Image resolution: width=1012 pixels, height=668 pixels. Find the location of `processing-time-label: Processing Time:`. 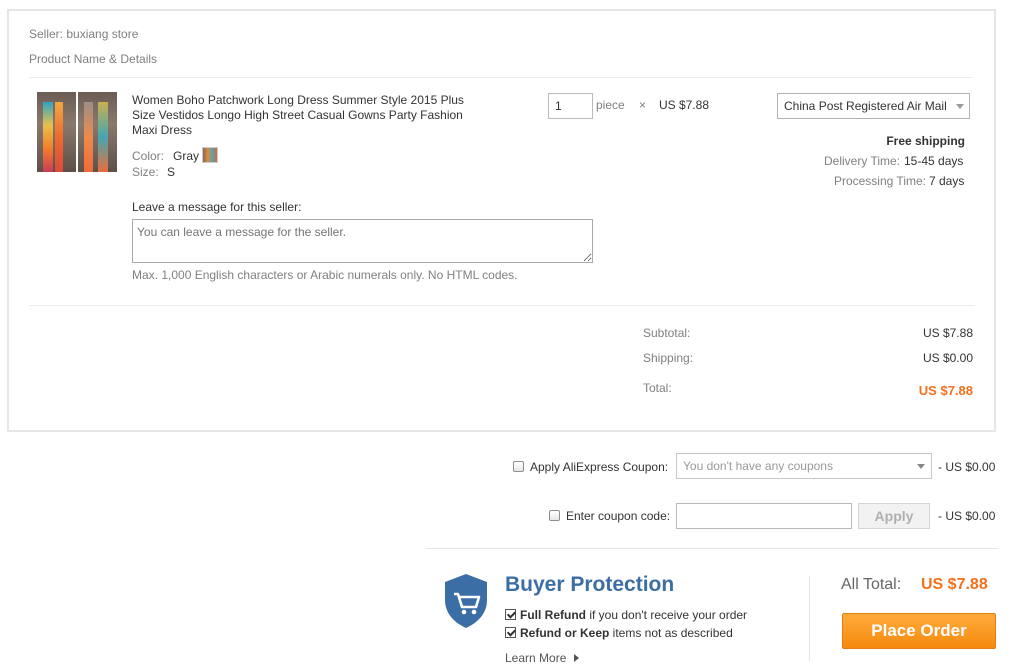

processing-time-label: Processing Time: is located at coordinates (879, 181).